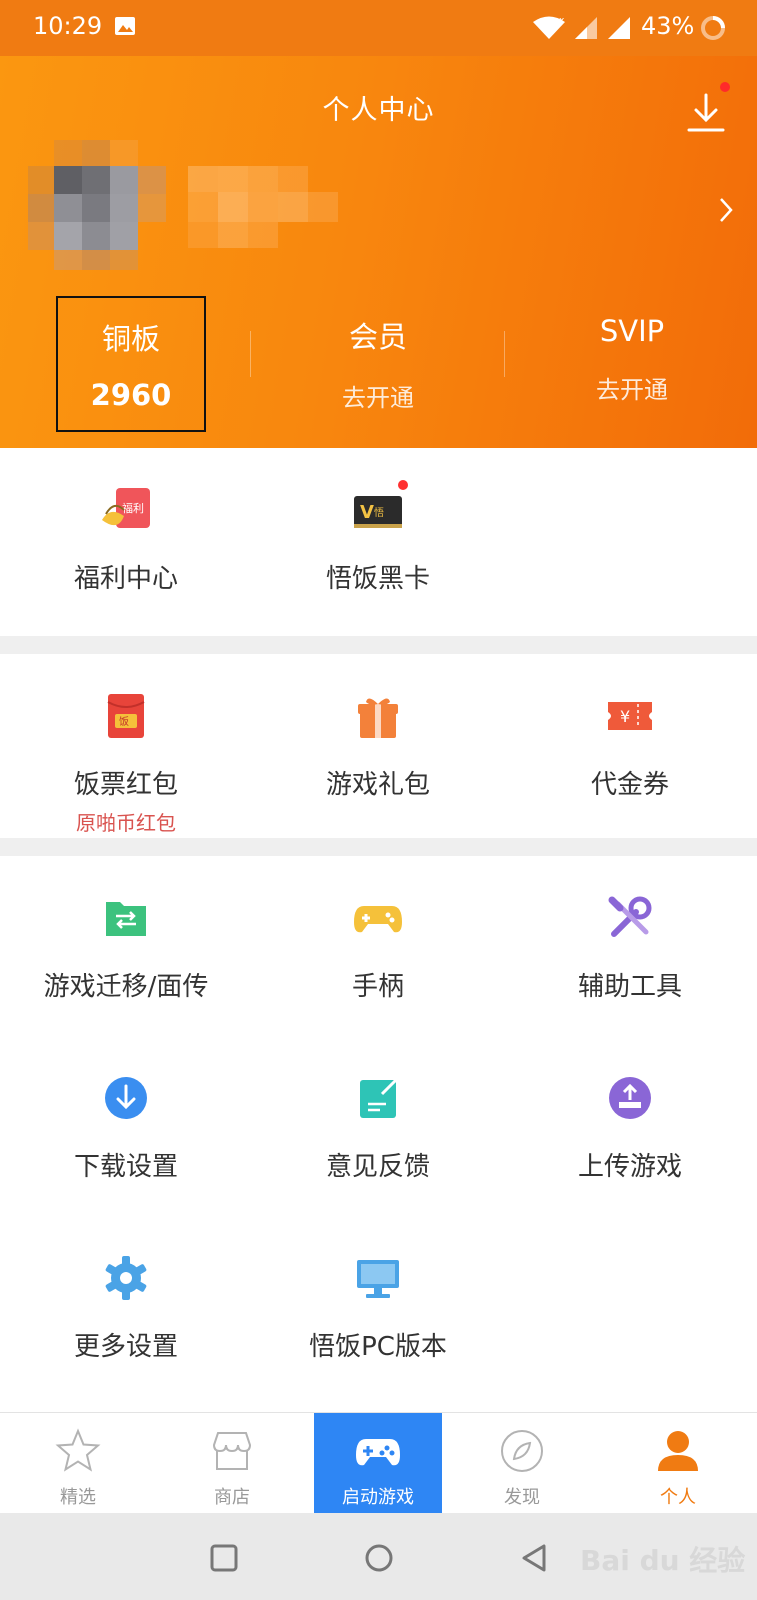 This screenshot has height=1600, width=757. What do you see at coordinates (632, 331) in the screenshot?
I see `svip-label: SVIP` at bounding box center [632, 331].